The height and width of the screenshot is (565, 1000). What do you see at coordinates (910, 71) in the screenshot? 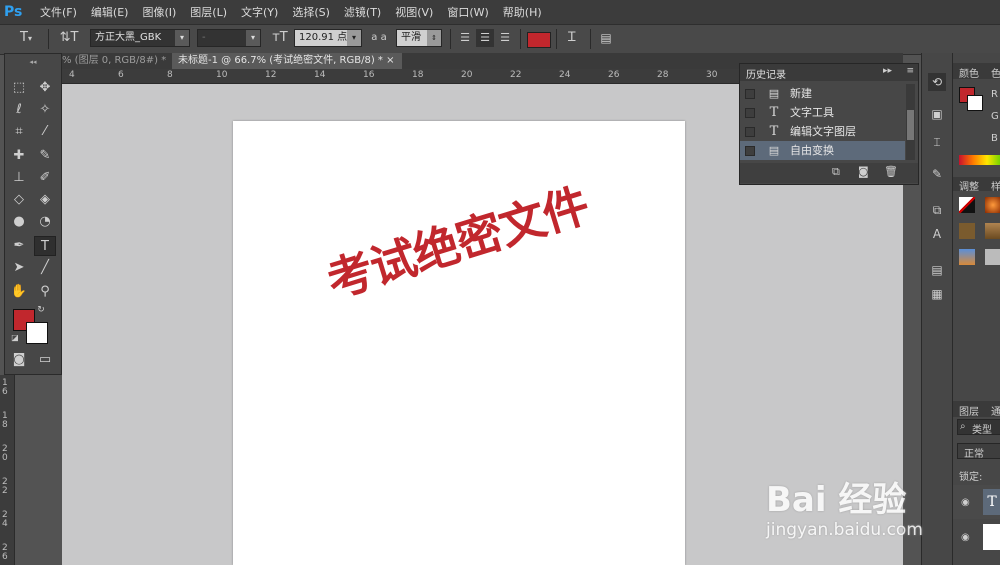
I see `panel-menu-icon: ≡` at bounding box center [910, 71].